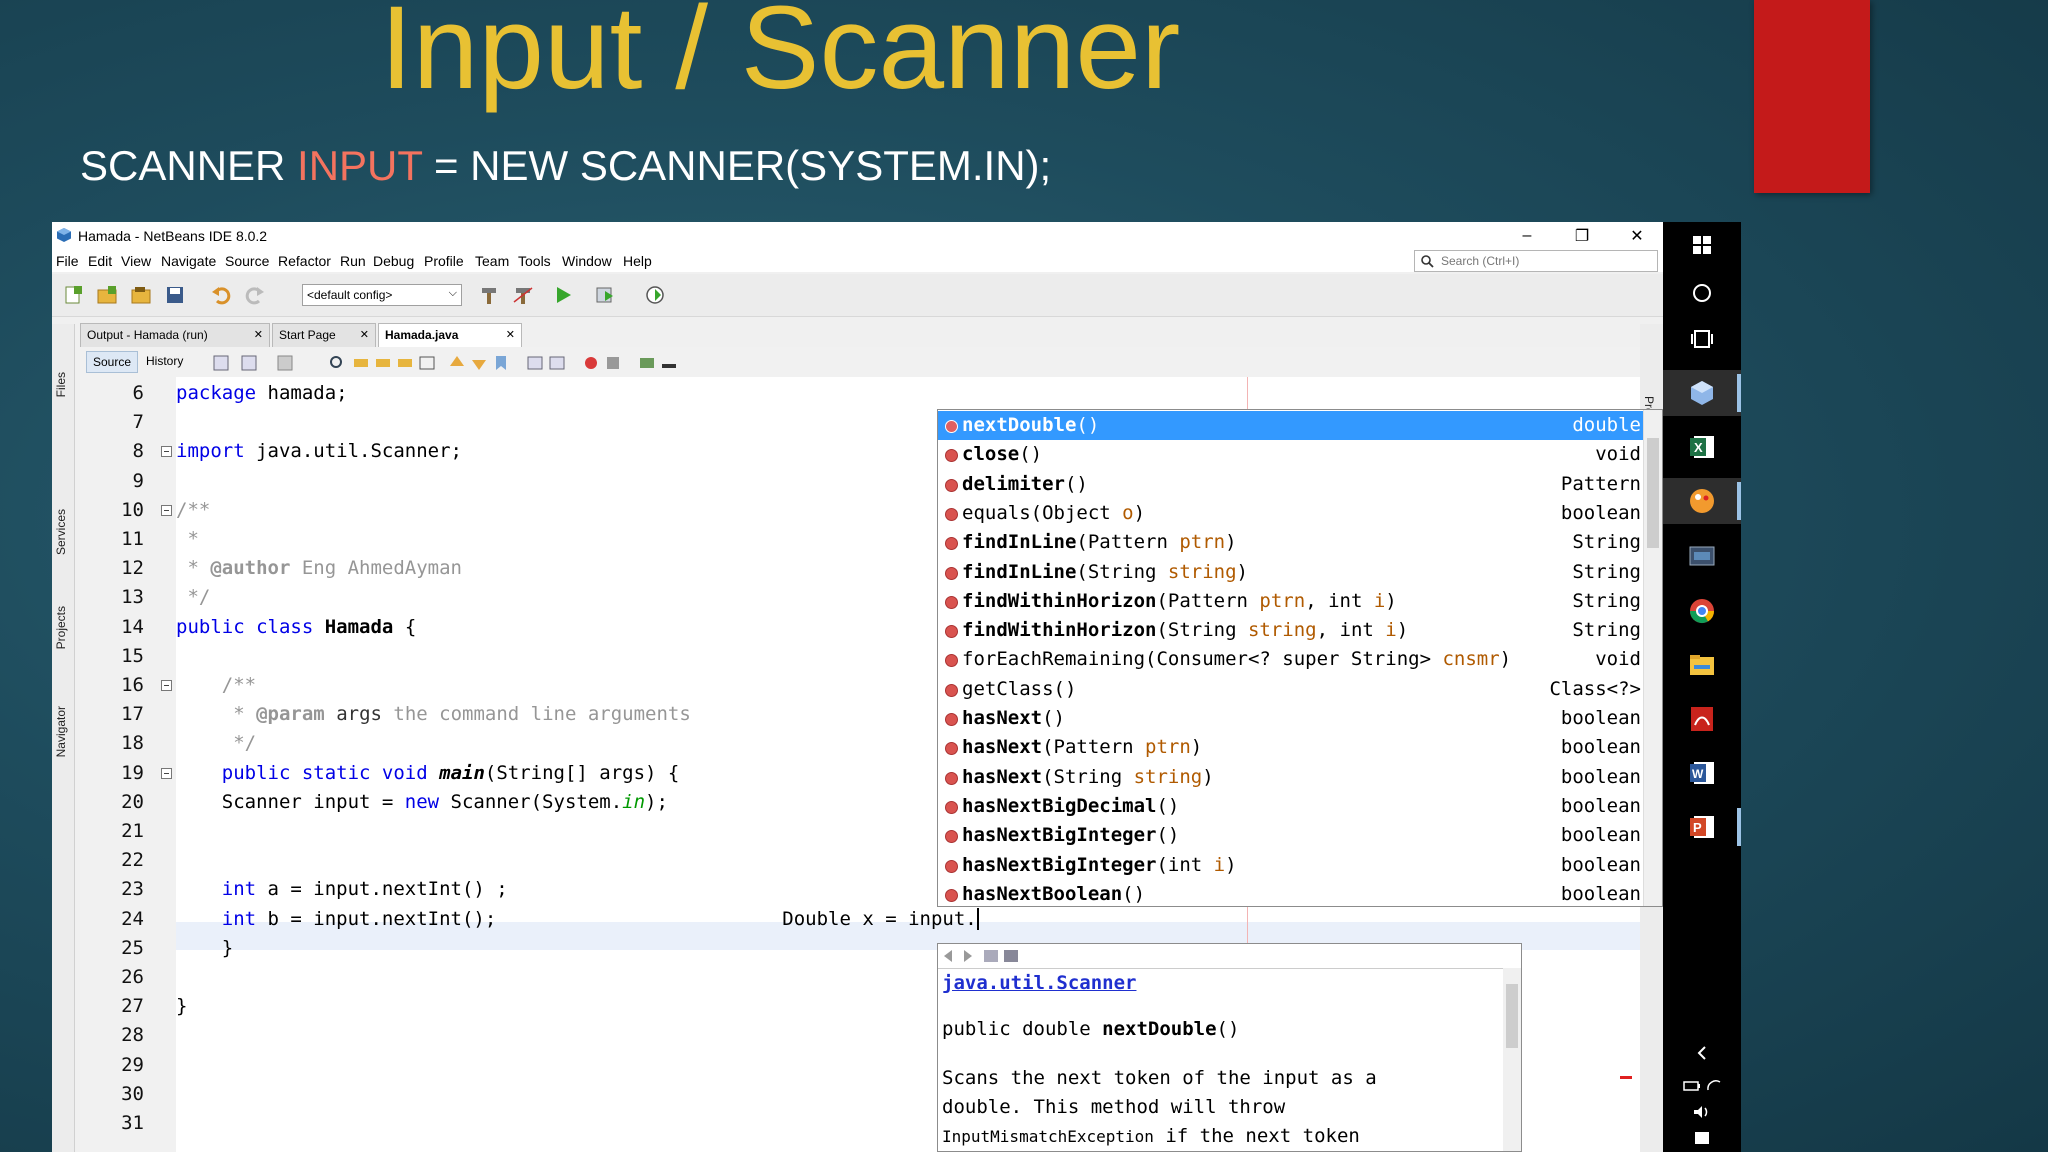  What do you see at coordinates (1702, 773) in the screenshot?
I see `word-icon: W` at bounding box center [1702, 773].